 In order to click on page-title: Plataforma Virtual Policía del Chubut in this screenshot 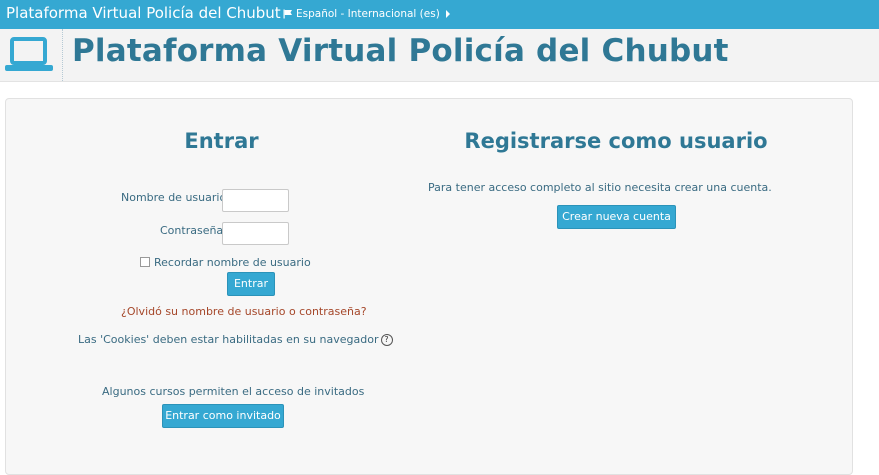, I will do `click(400, 51)`.